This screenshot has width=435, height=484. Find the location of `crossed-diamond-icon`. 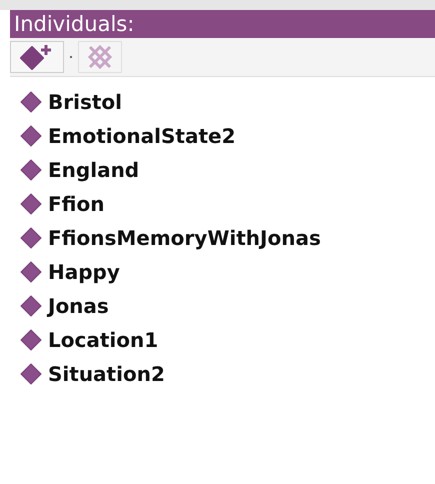

crossed-diamond-icon is located at coordinates (100, 57).